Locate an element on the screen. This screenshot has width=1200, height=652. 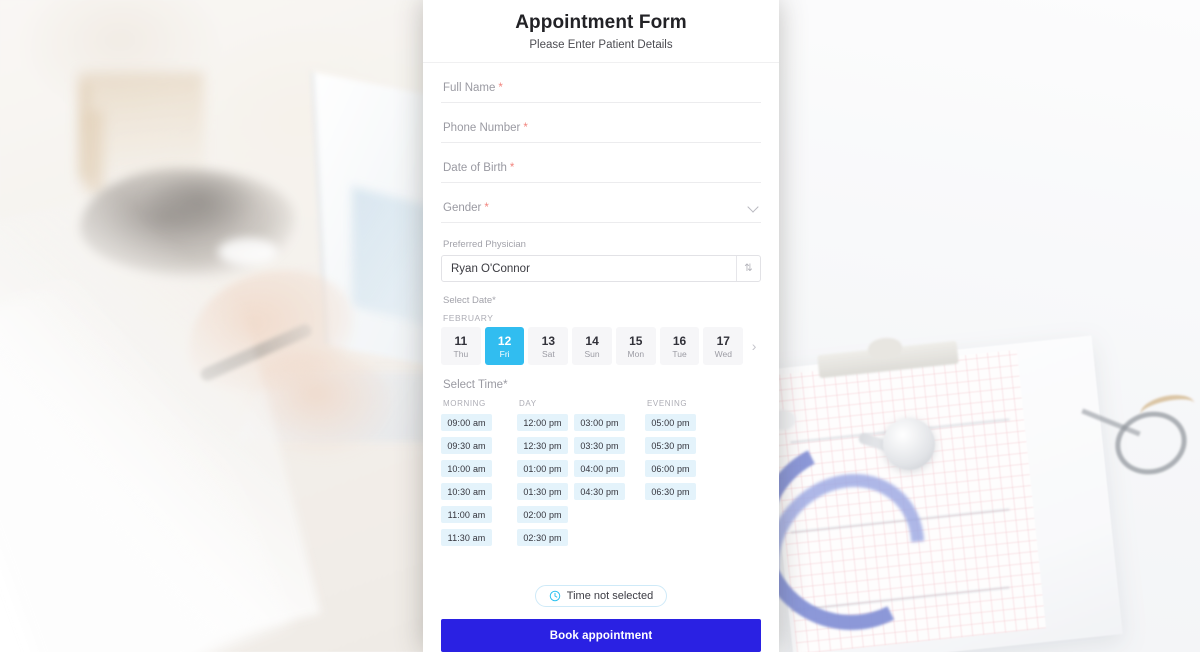
time-slot: 05:30 pm is located at coordinates (670, 445).